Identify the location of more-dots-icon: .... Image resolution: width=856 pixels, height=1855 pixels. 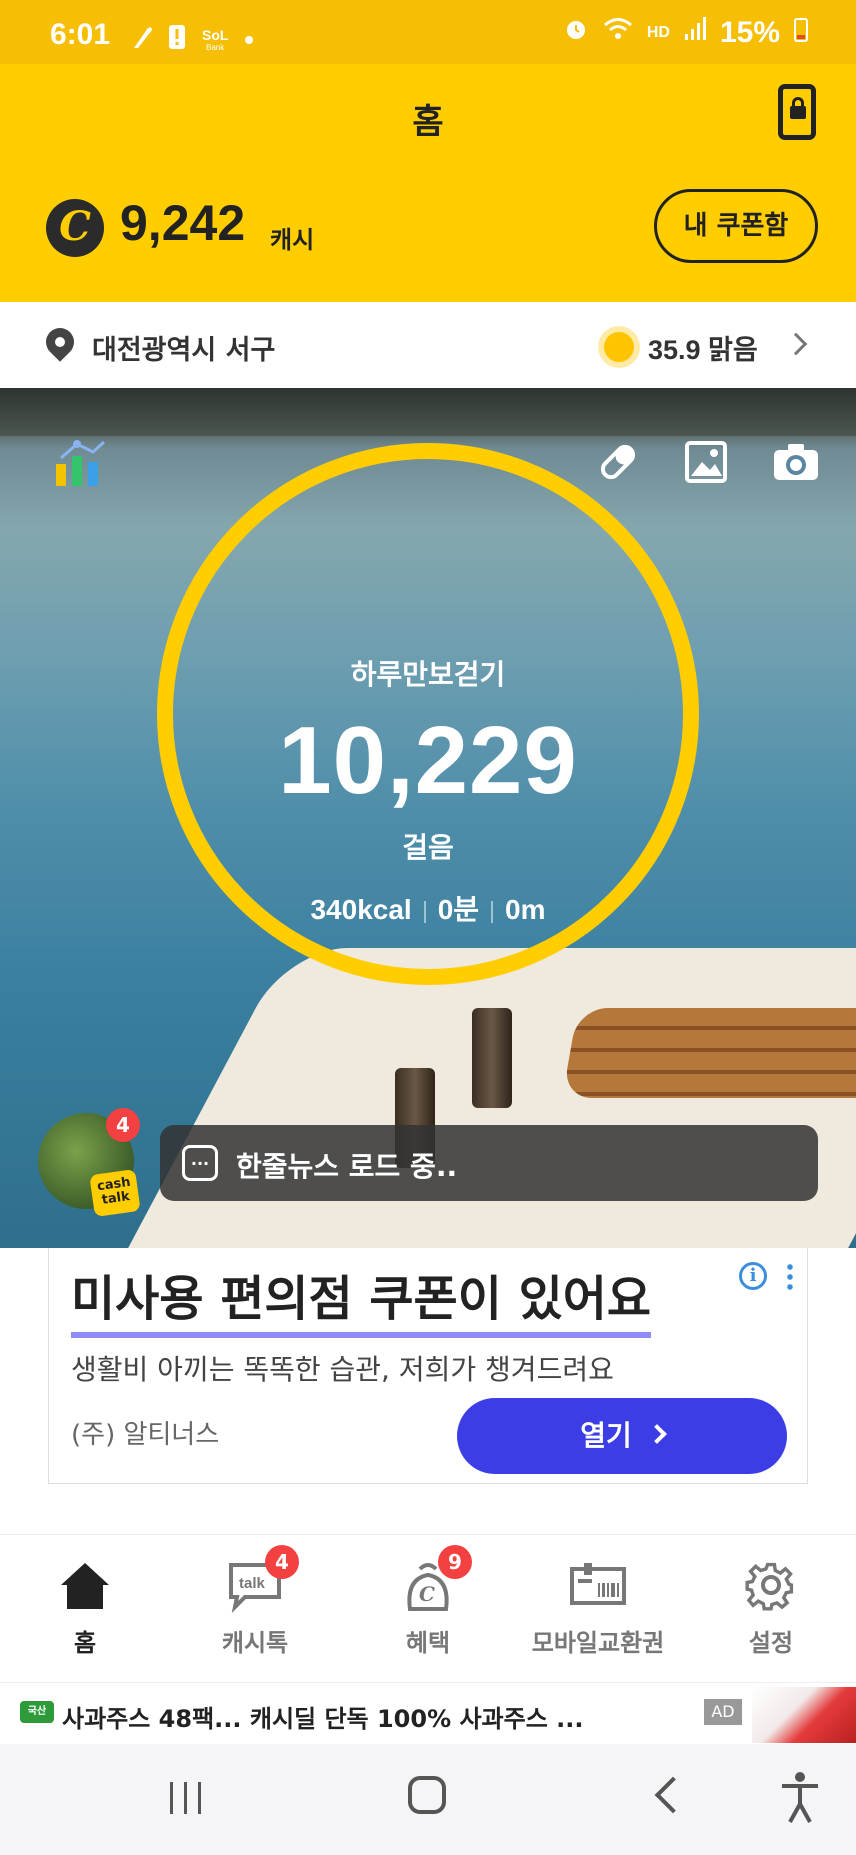
(200, 1163).